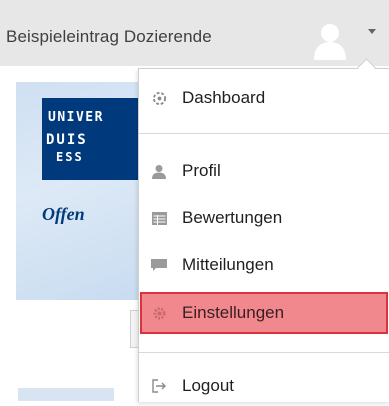 The width and height of the screenshot is (389, 406). Describe the element at coordinates (70, 157) in the screenshot. I see `logo-text-line-3: ESS` at that location.